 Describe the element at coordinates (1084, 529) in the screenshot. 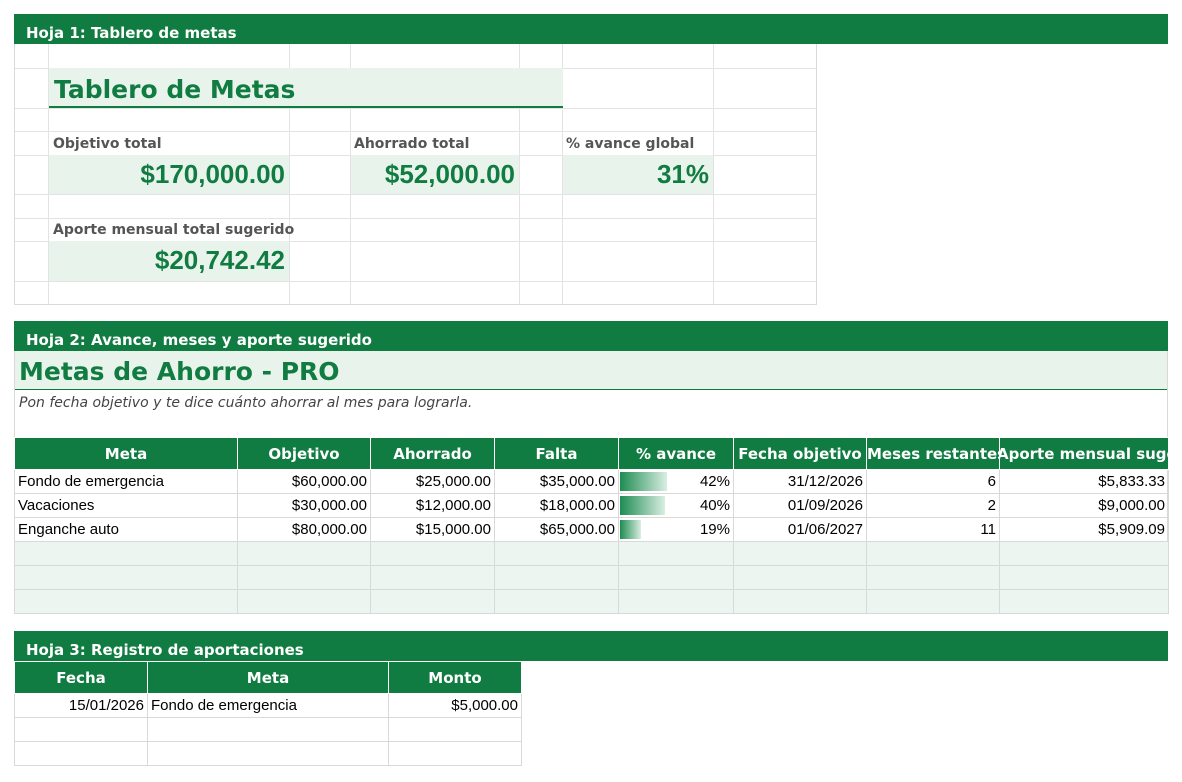

I see `cell-aporte: $5,909.09` at that location.